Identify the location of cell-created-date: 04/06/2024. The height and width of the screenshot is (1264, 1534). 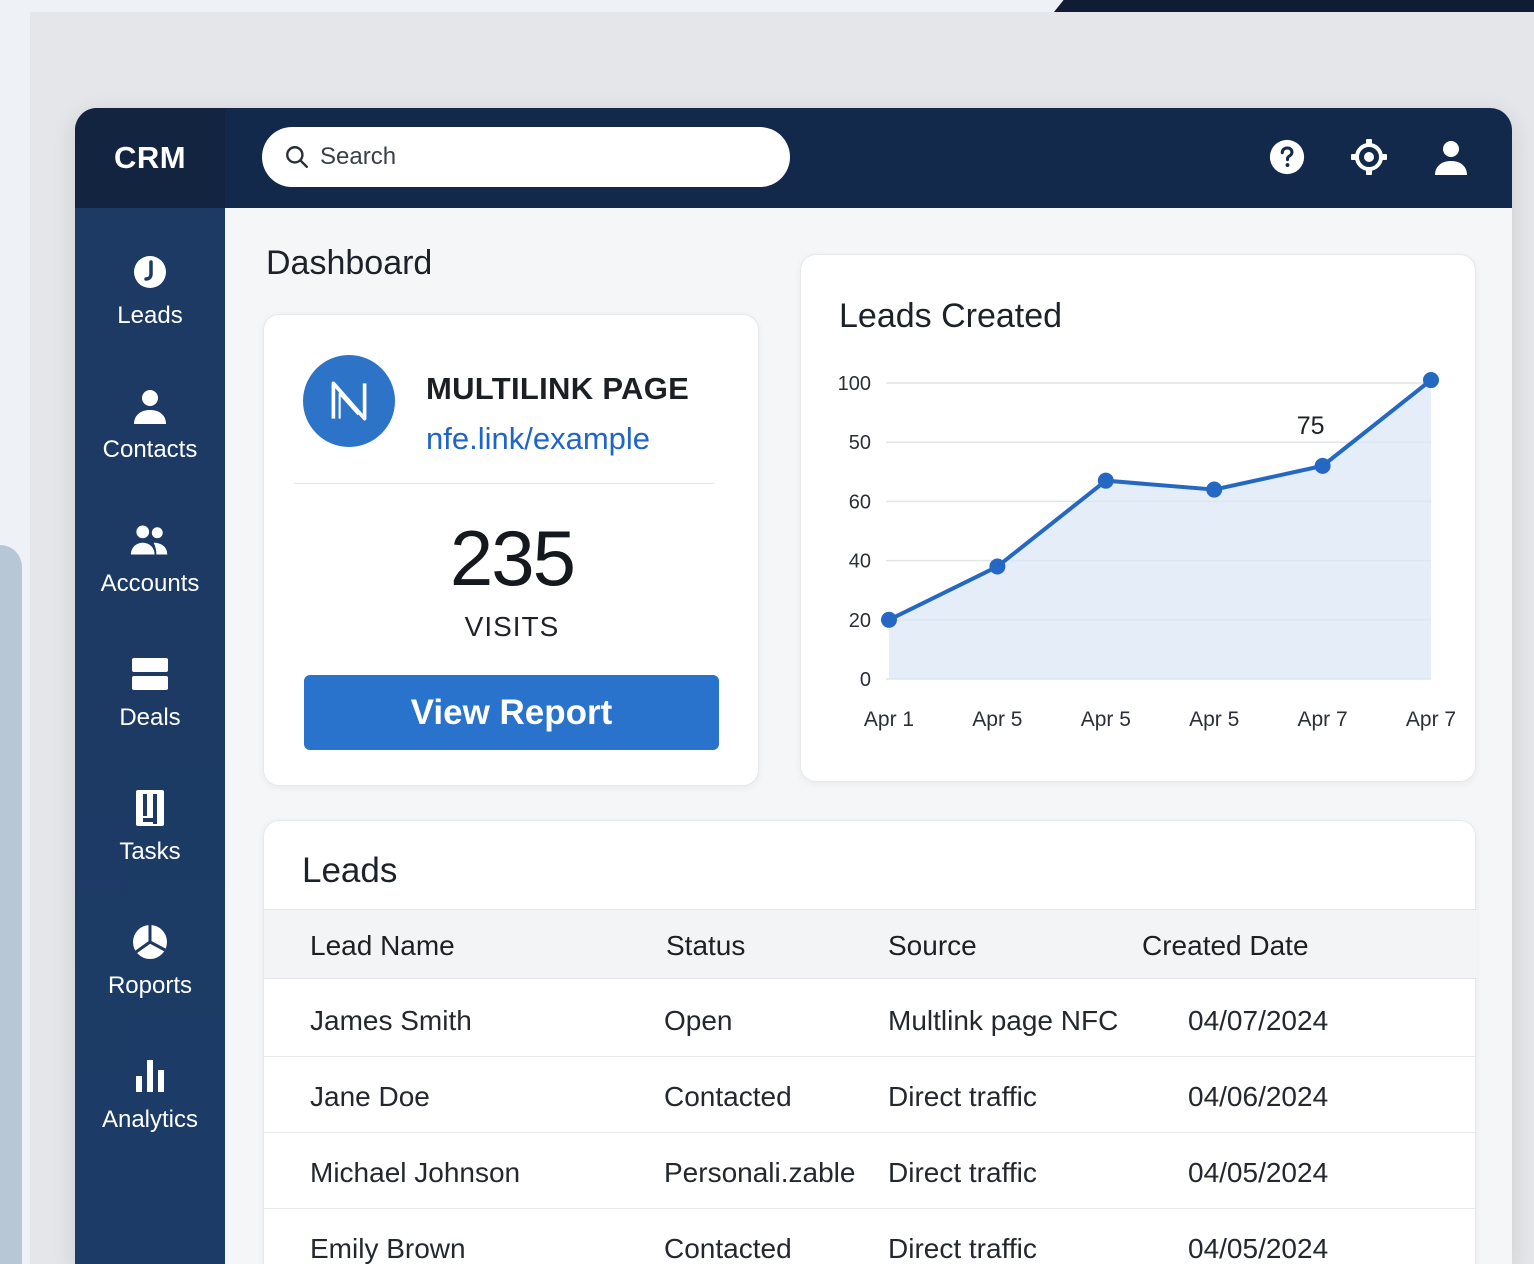
(1258, 1096).